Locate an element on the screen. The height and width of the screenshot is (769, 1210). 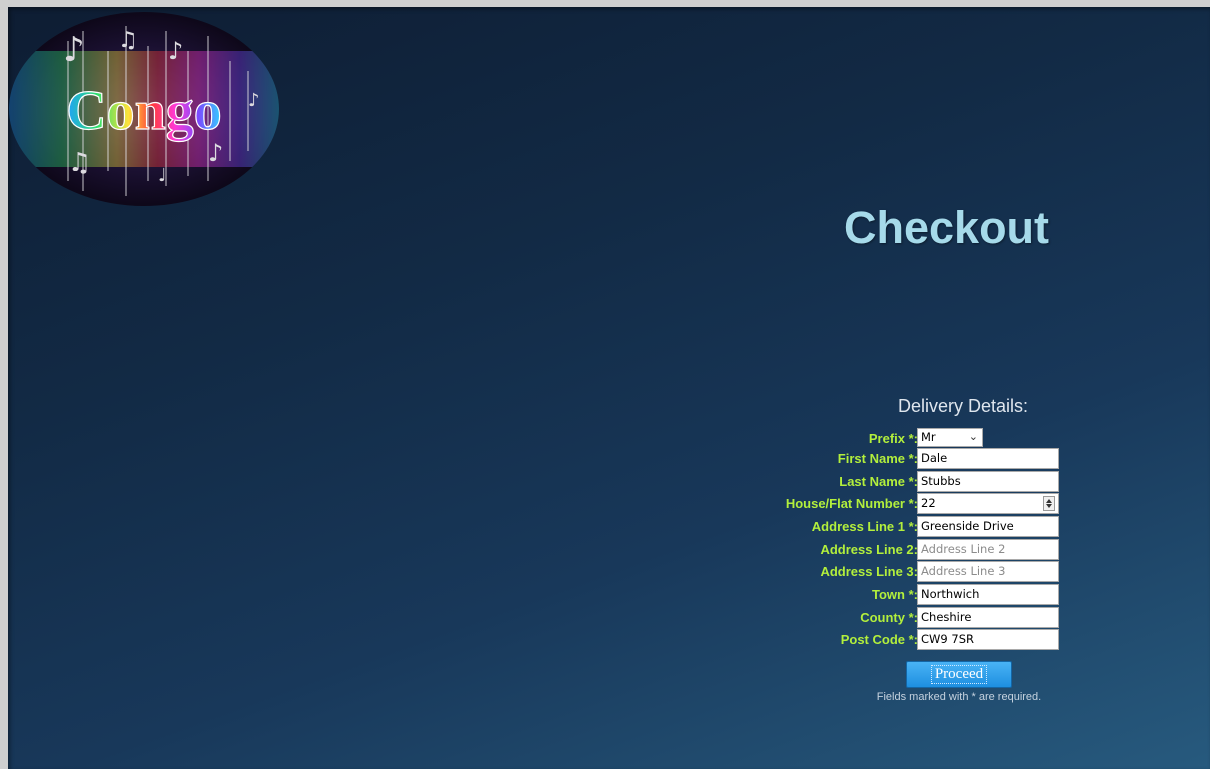
page-title: Checkout is located at coordinates (947, 227).